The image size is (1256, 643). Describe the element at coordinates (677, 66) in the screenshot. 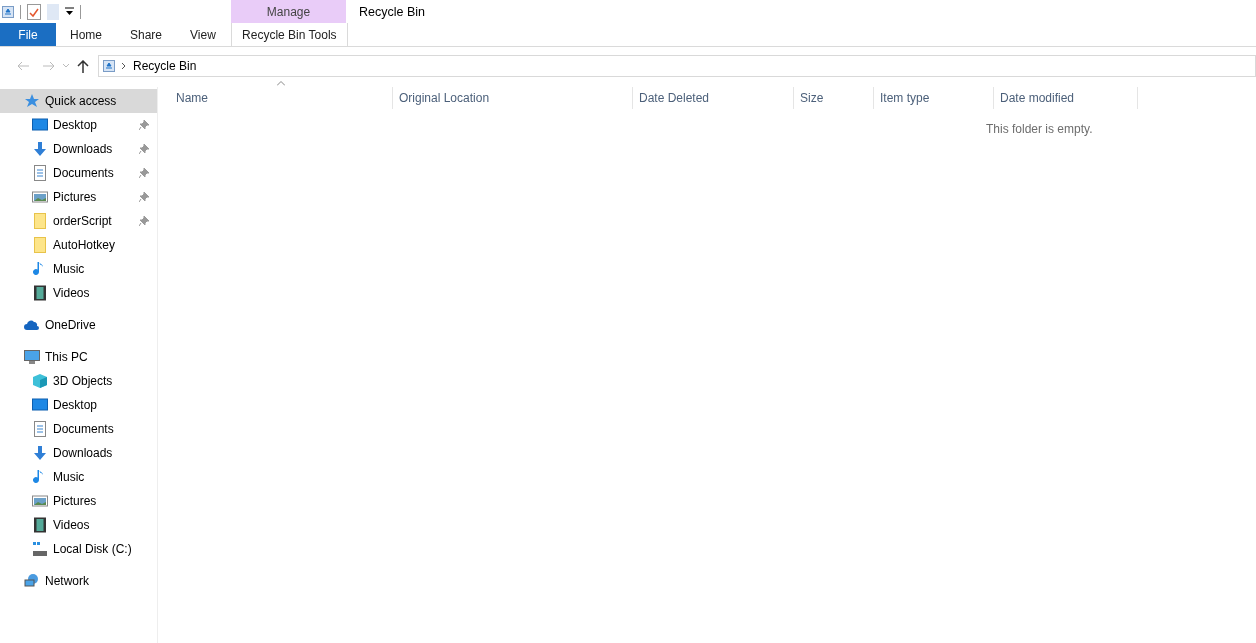

I see `address-bar: Recycle Bin` at that location.